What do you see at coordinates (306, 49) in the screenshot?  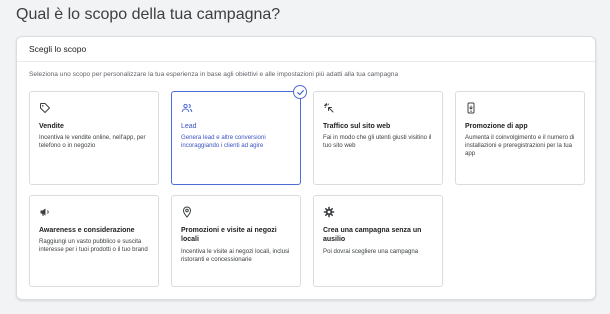 I see `panel-header: Scegli lo scopo` at bounding box center [306, 49].